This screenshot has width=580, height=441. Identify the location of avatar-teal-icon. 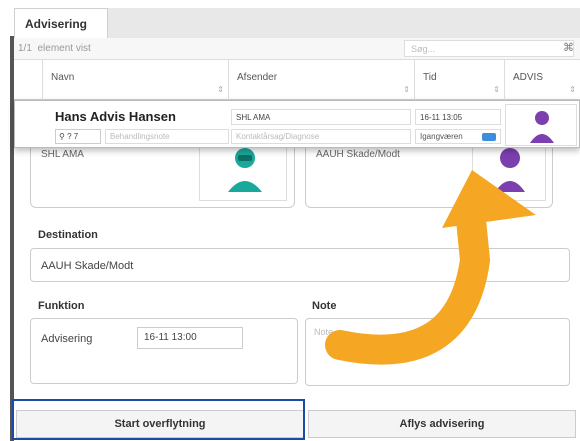
(245, 170).